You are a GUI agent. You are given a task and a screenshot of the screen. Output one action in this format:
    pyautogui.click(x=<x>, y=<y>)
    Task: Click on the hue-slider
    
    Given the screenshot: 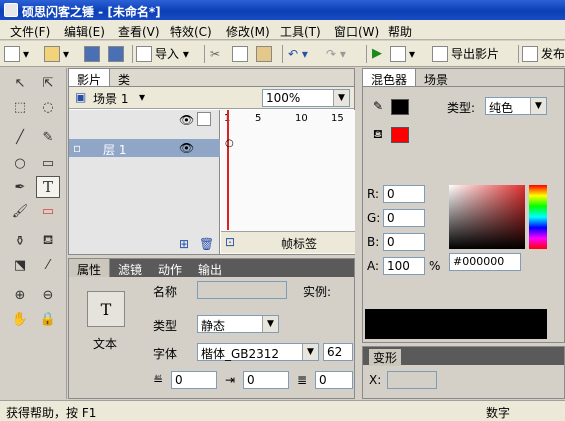 What is the action you would take?
    pyautogui.click(x=538, y=217)
    